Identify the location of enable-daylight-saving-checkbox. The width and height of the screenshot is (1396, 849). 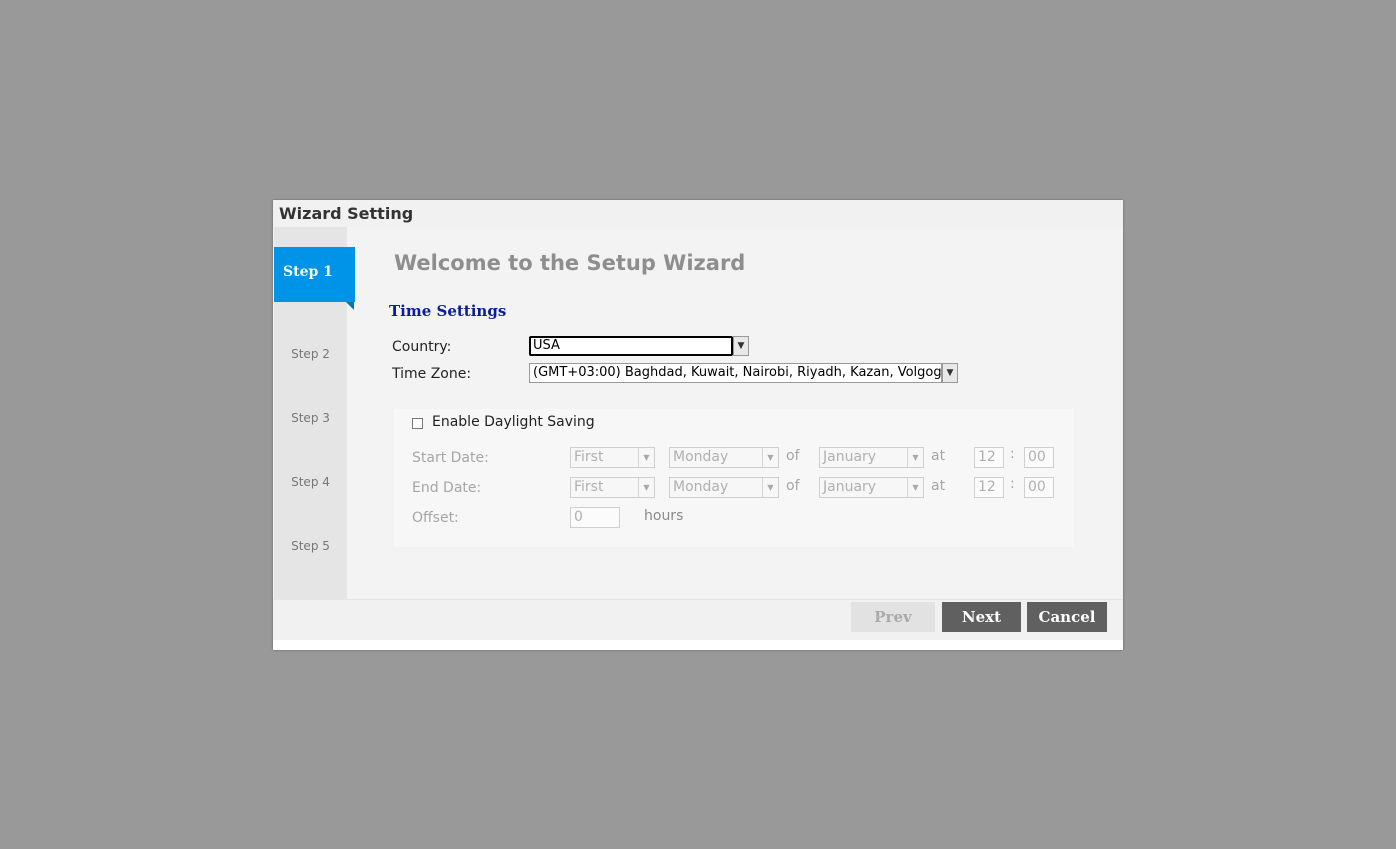
(417, 423).